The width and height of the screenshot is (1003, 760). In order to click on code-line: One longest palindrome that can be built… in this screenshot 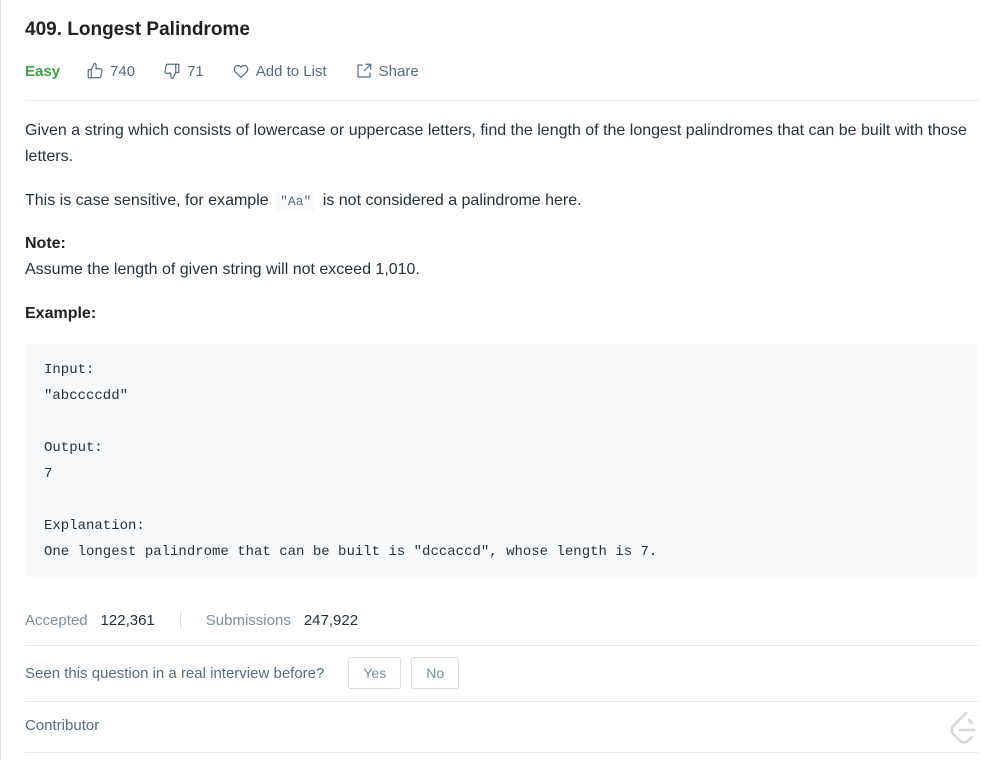, I will do `click(351, 552)`.